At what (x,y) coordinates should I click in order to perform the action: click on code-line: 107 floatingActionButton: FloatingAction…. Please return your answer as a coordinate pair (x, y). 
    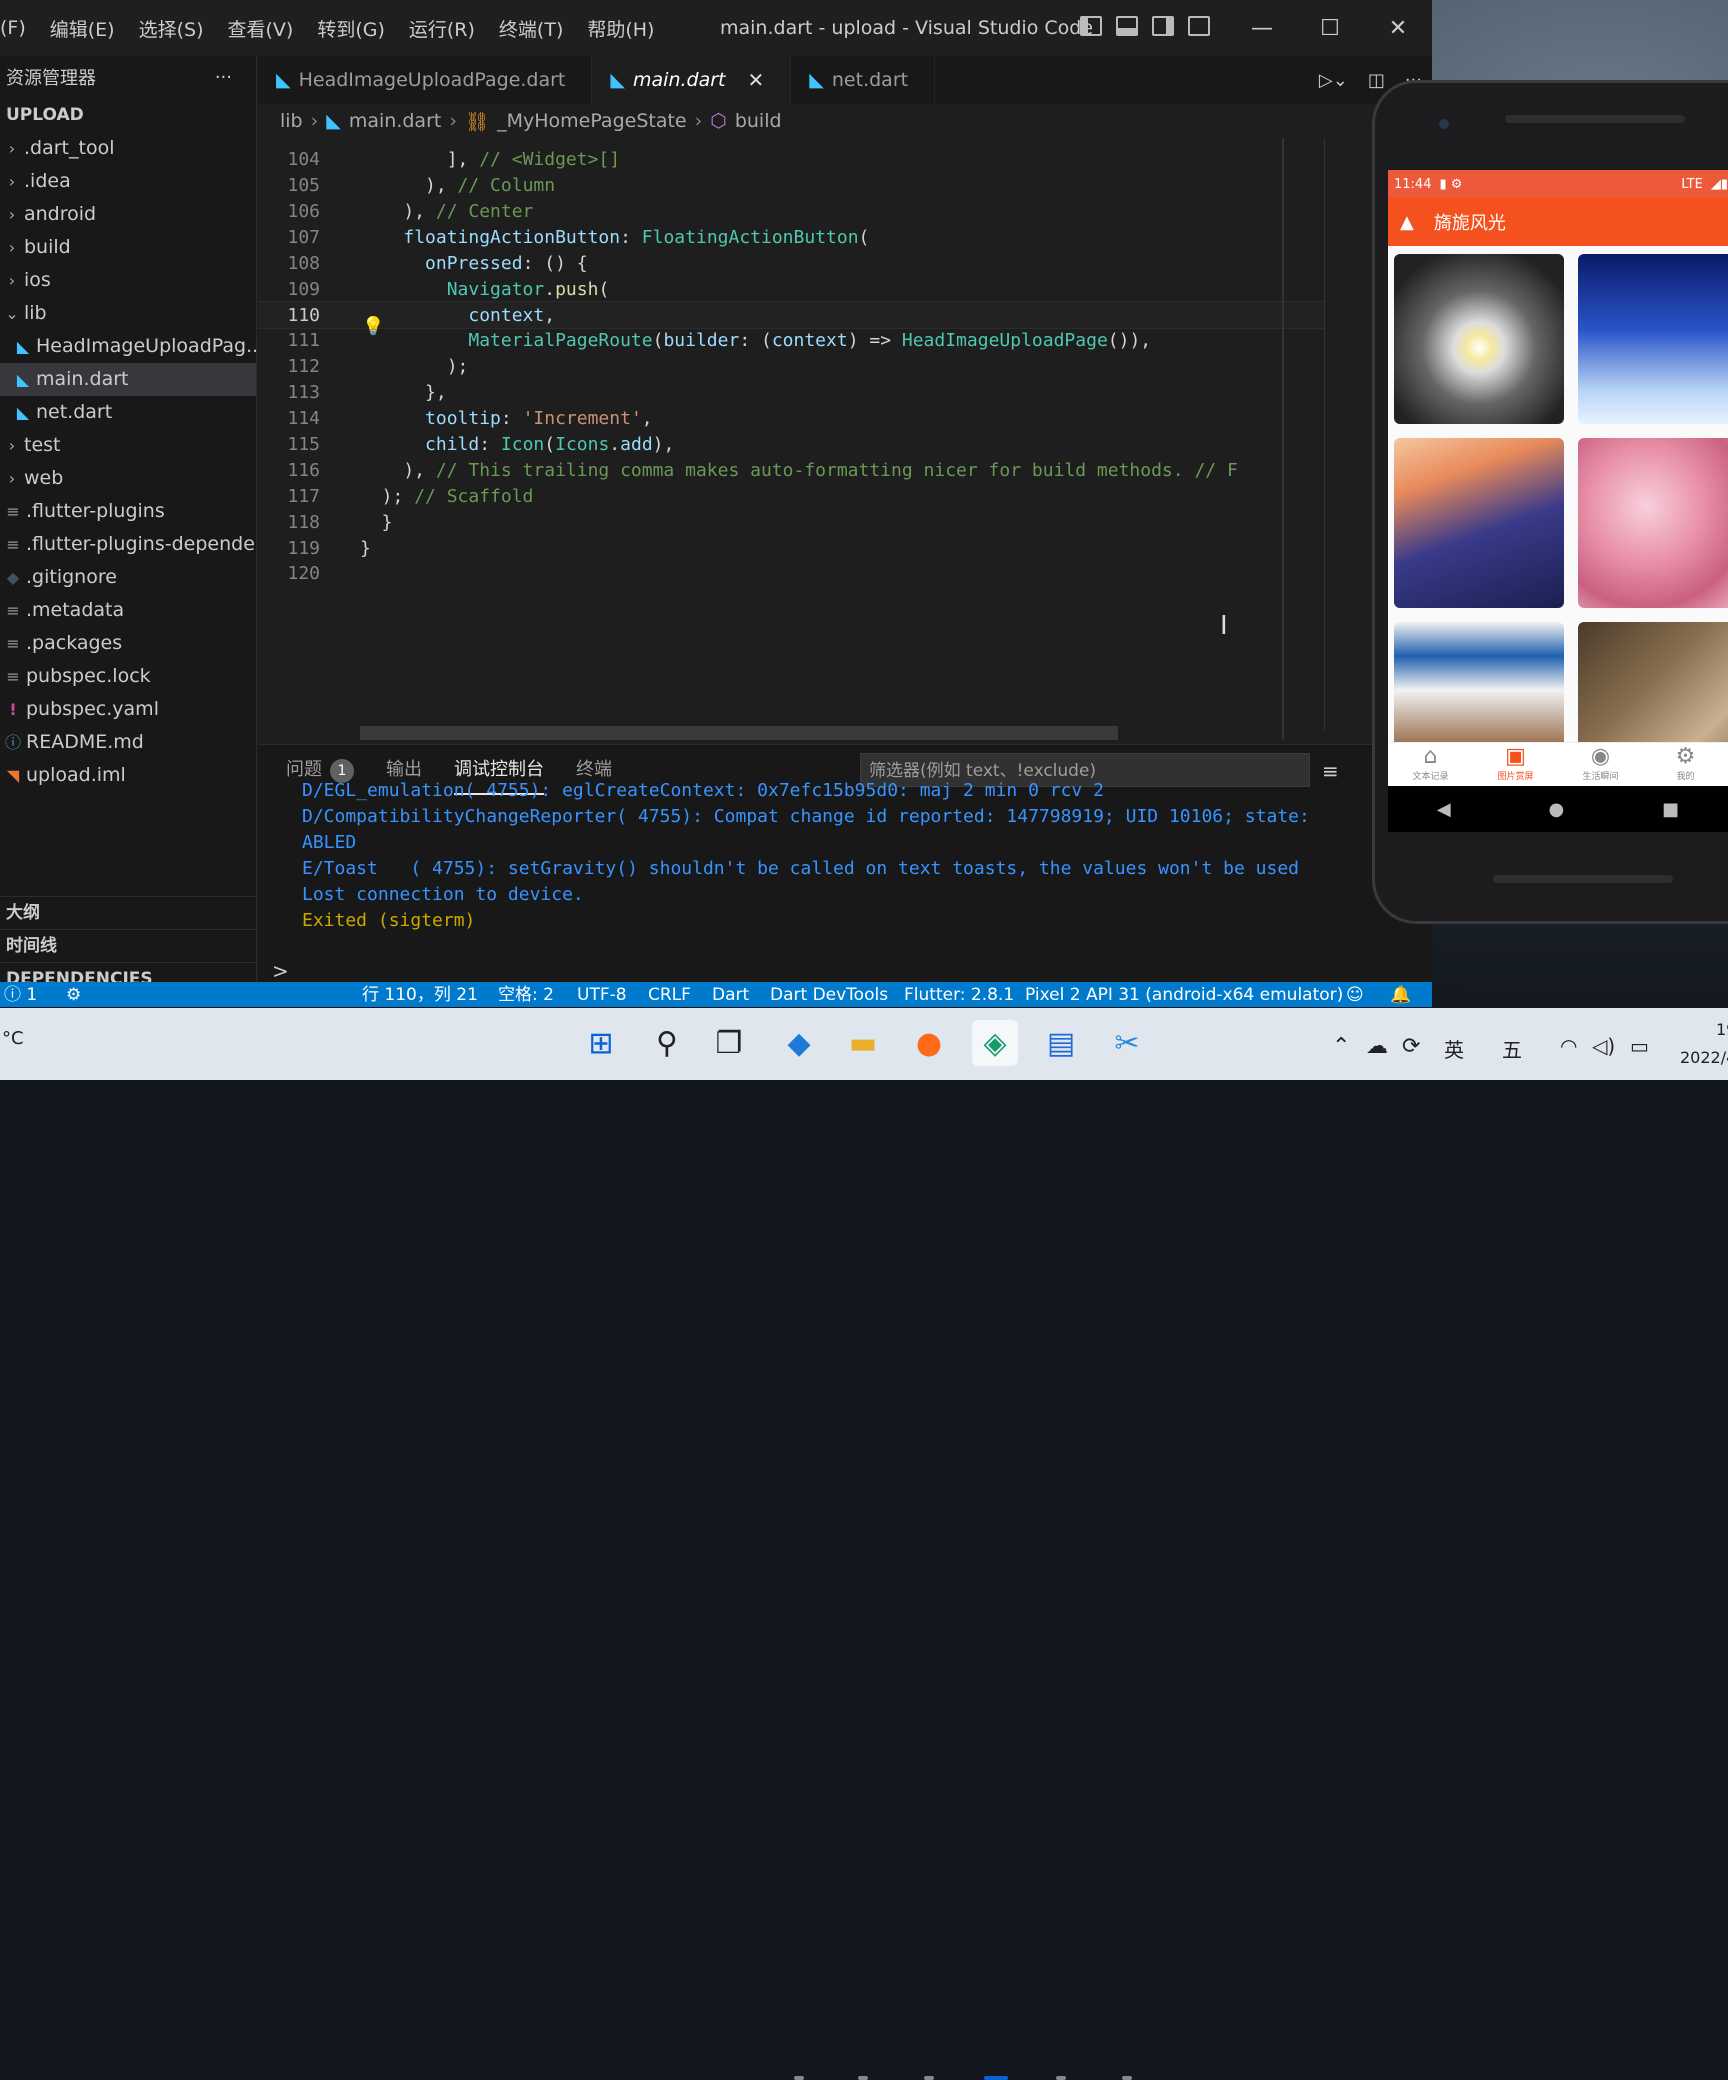
    Looking at the image, I should click on (791, 238).